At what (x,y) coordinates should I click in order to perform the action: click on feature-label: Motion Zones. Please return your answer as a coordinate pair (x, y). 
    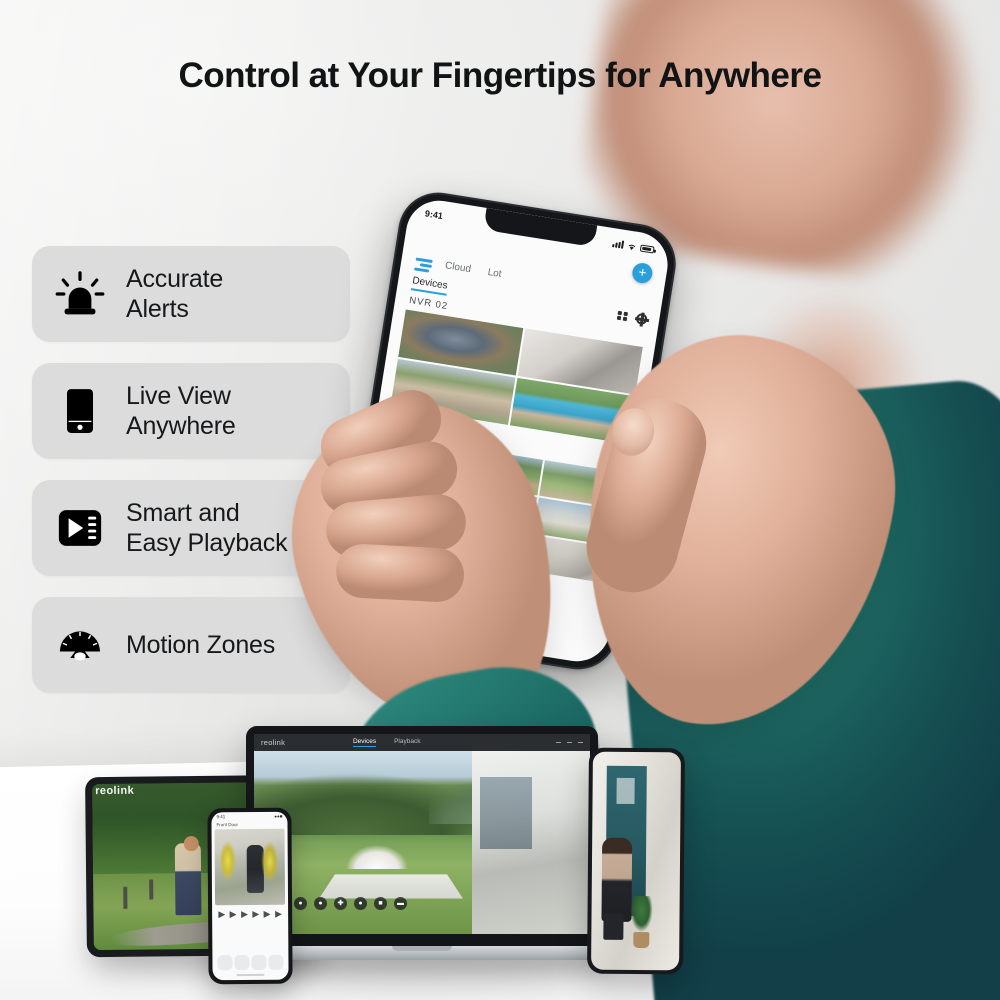
    Looking at the image, I should click on (201, 644).